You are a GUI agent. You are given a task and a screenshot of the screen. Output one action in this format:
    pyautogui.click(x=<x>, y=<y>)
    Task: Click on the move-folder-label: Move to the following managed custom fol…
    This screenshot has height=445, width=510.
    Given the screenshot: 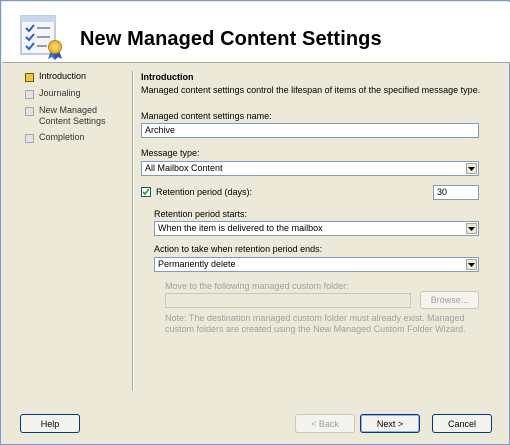 What is the action you would take?
    pyautogui.click(x=257, y=286)
    